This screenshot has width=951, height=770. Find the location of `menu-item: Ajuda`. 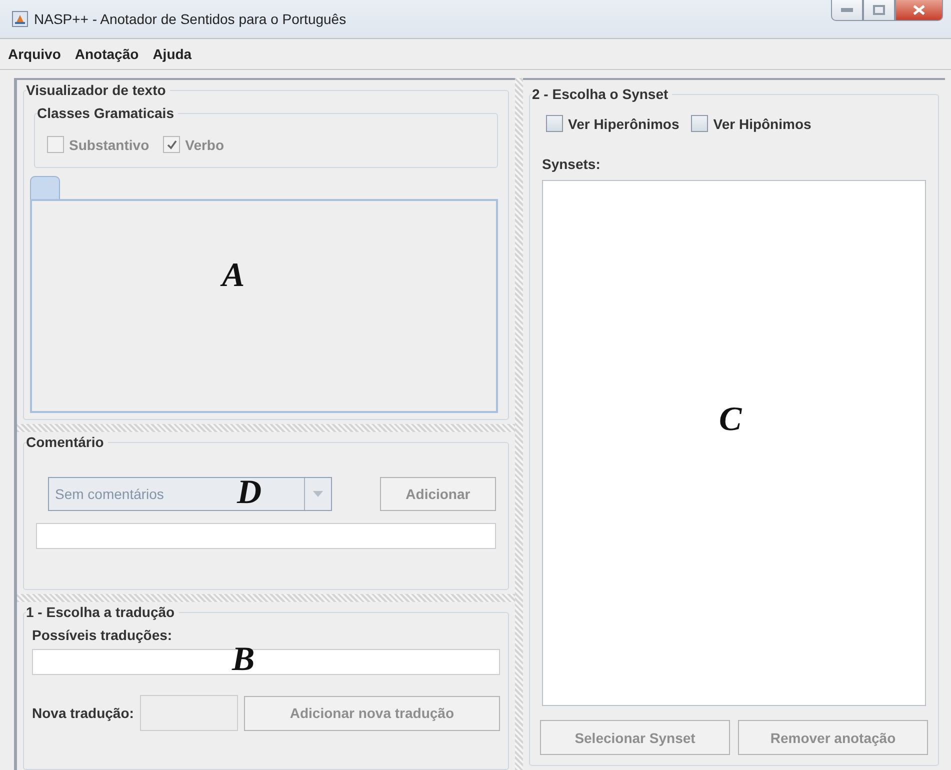

menu-item: Ajuda is located at coordinates (172, 54).